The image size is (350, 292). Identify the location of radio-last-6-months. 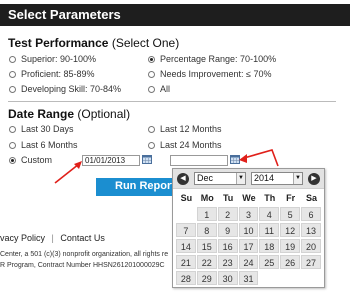
(12, 145).